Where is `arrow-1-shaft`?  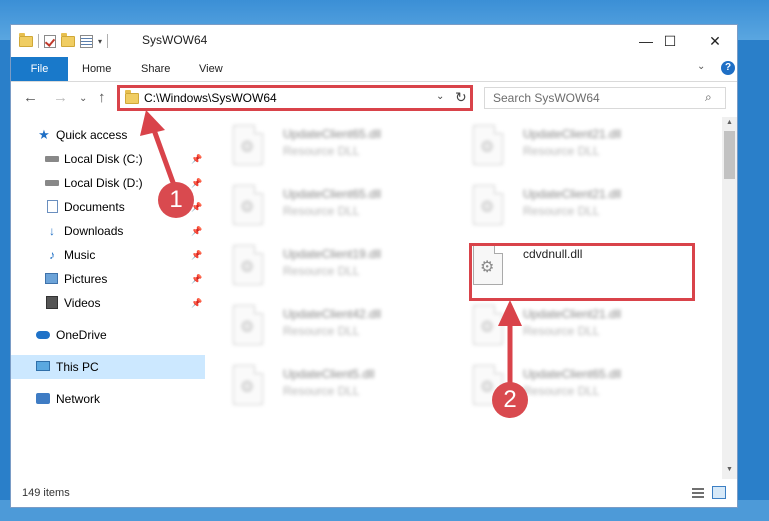 arrow-1-shaft is located at coordinates (164, 159).